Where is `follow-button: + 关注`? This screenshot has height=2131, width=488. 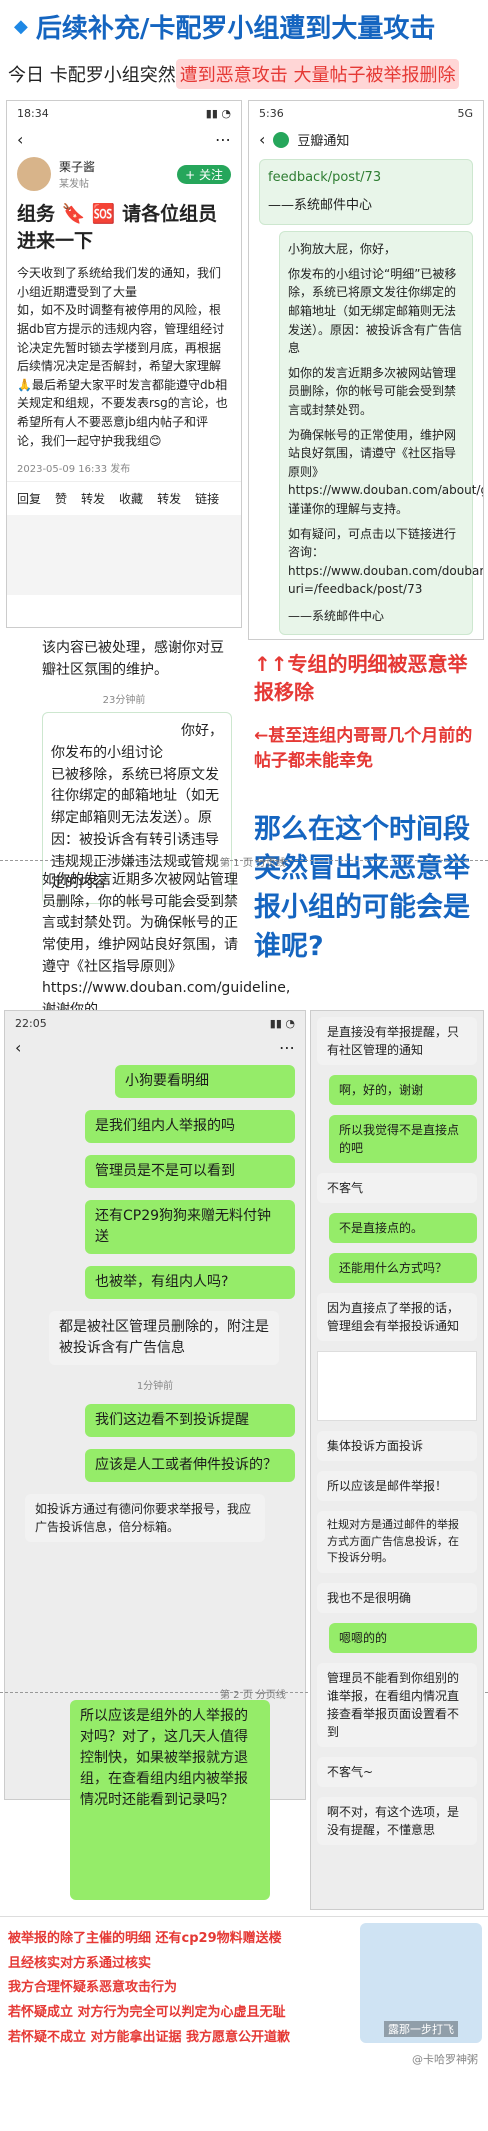
follow-button: + 关注 is located at coordinates (204, 174).